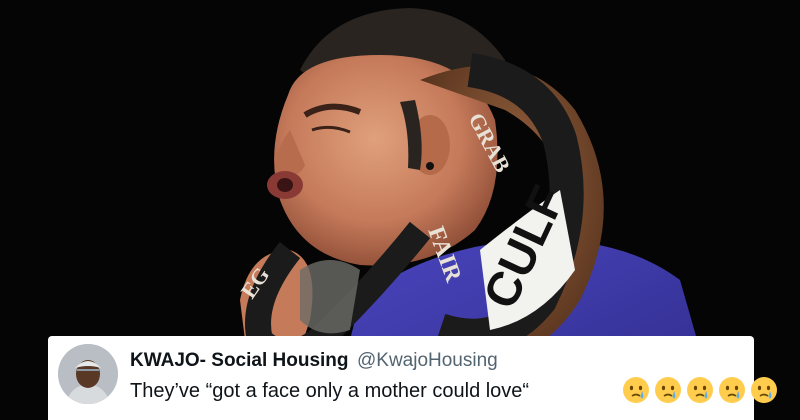  I want to click on avatar, so click(88, 374).